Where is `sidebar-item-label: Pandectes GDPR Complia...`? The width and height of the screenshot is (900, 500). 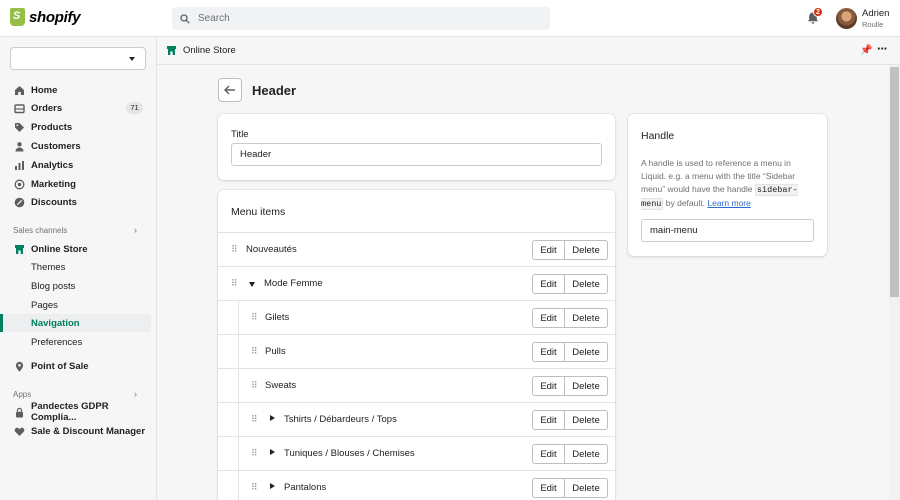
sidebar-item-label: Pandectes GDPR Complia... is located at coordinates (70, 412).